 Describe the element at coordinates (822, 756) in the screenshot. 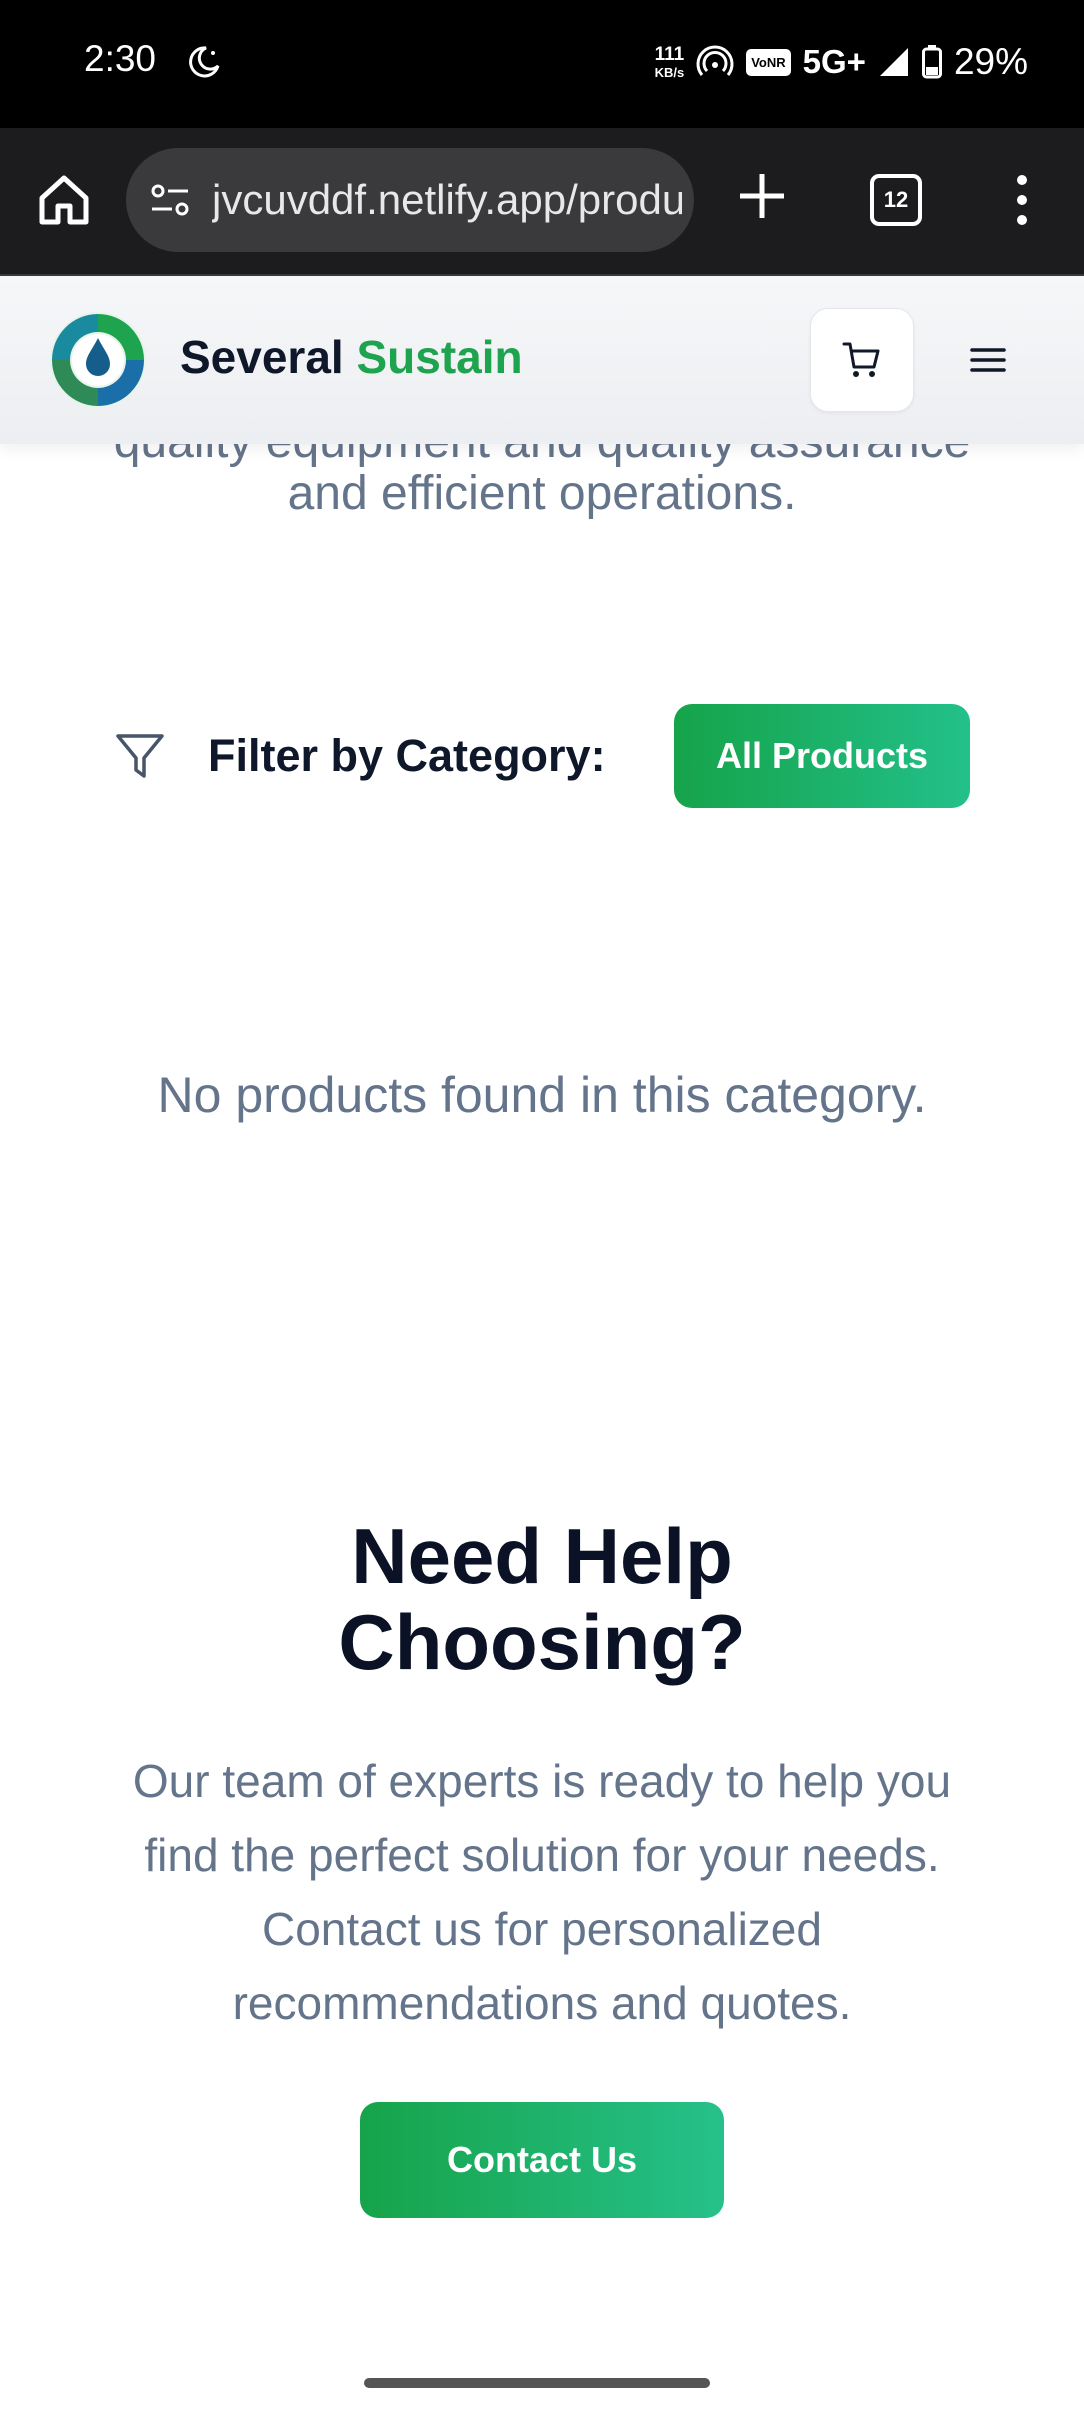

I see `category-all-products-button: All Products` at that location.